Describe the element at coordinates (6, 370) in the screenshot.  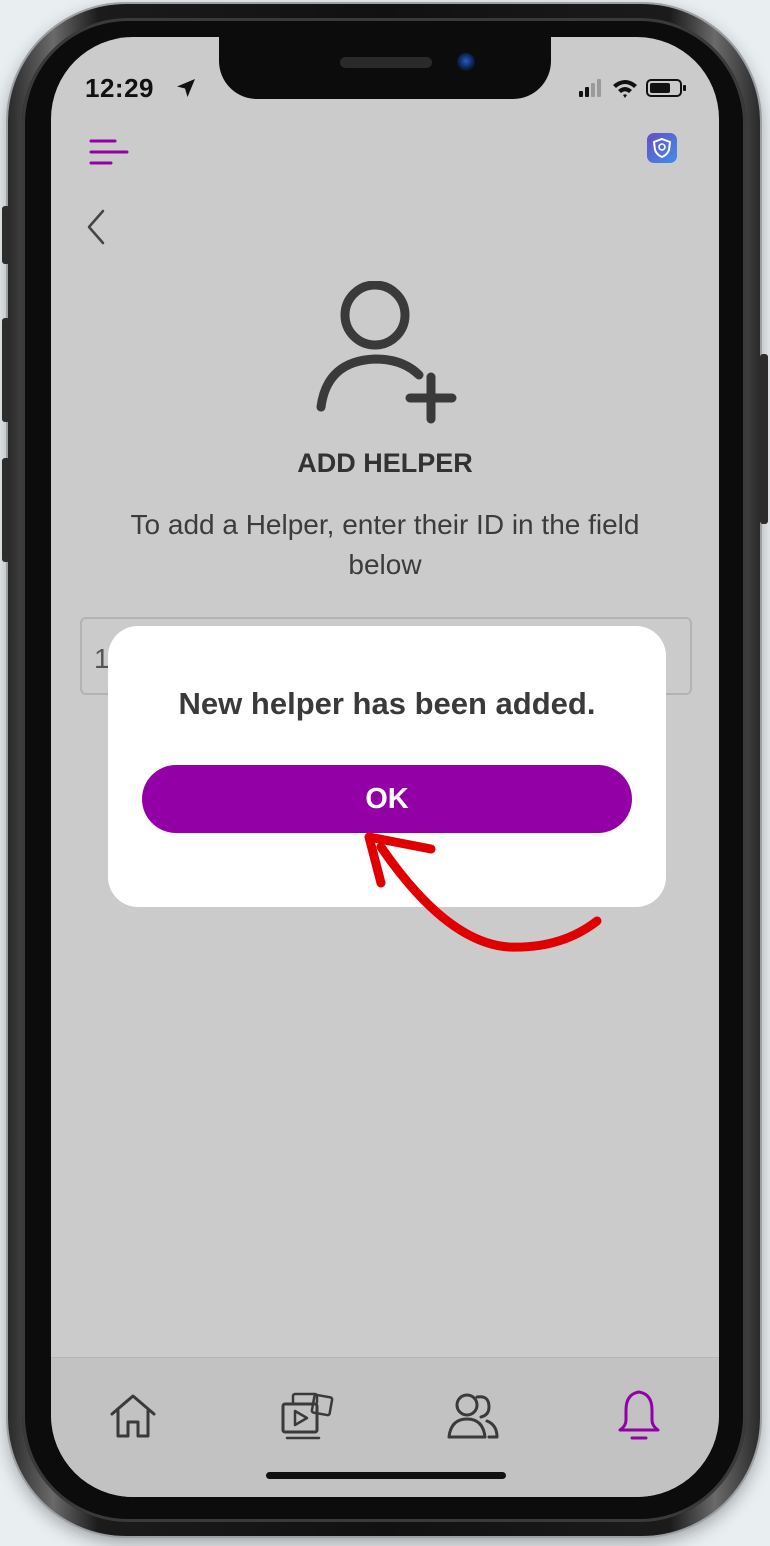
I see `volume-up-button` at that location.